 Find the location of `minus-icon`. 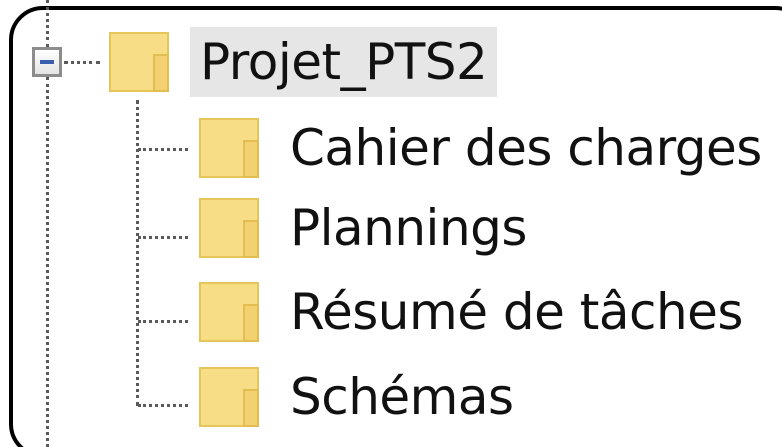

minus-icon is located at coordinates (47, 62).